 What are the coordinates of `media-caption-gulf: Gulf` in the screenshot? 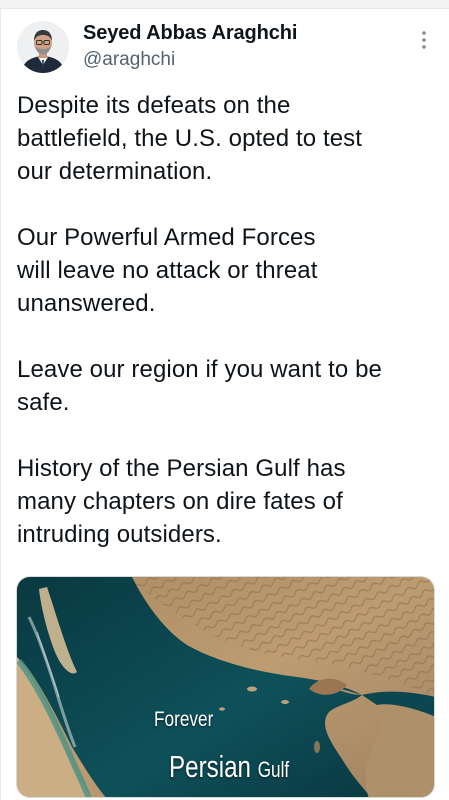 It's located at (273, 769).